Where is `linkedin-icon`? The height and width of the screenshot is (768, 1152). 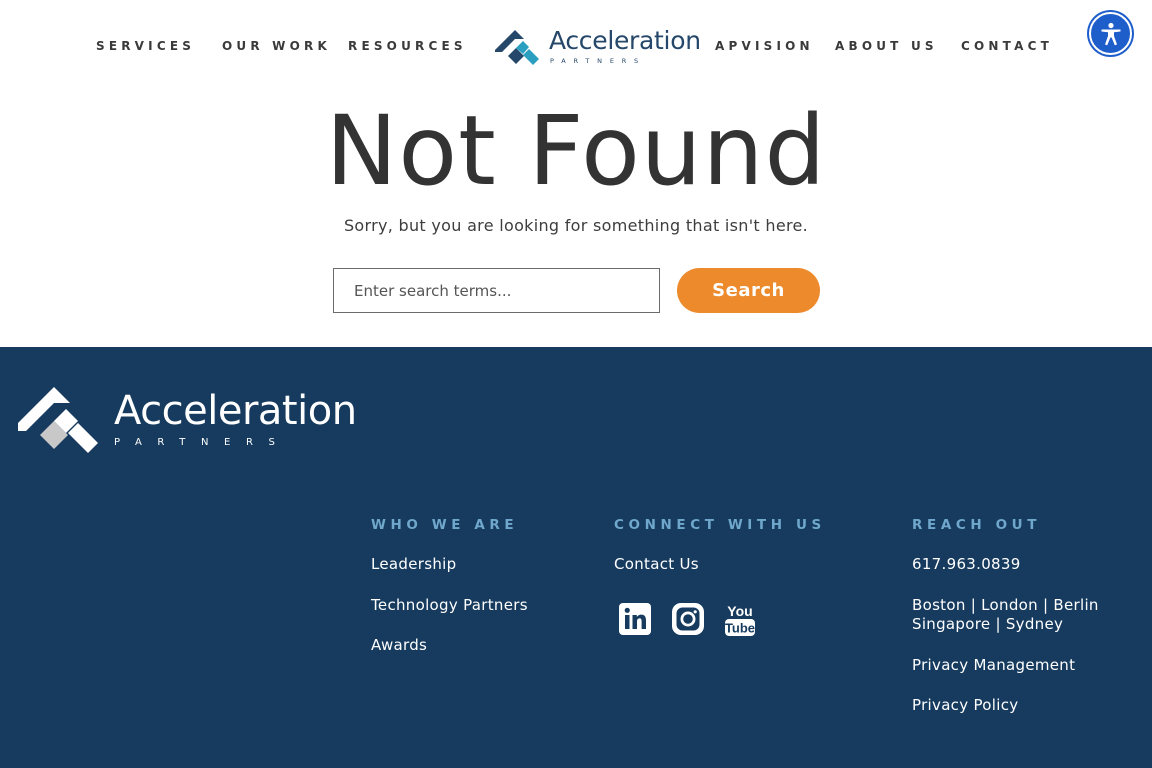
linkedin-icon is located at coordinates (635, 619).